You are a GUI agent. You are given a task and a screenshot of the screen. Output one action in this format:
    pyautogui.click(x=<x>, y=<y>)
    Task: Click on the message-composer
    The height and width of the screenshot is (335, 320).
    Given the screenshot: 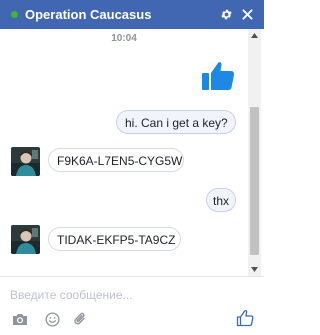 What is the action you would take?
    pyautogui.click(x=132, y=305)
    